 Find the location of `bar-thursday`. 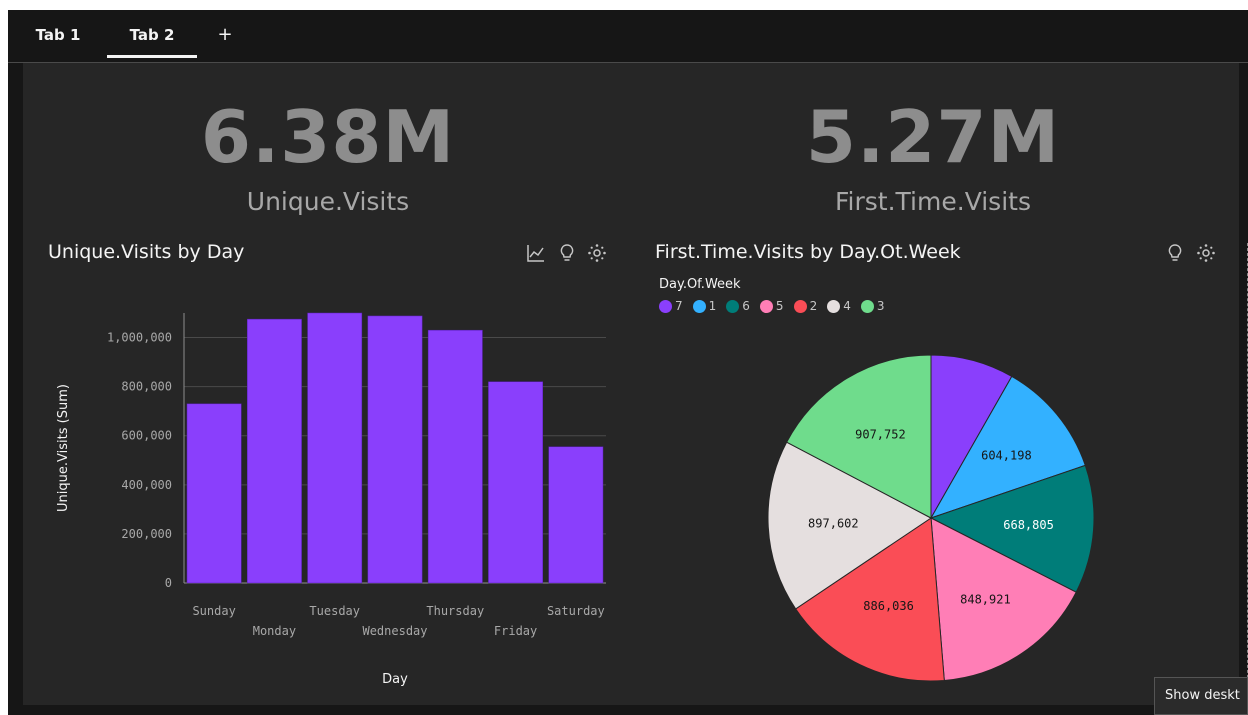

bar-thursday is located at coordinates (455, 456).